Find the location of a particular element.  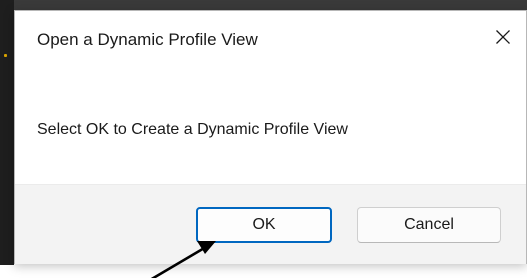

background-window-left-edge is located at coordinates (7, 132).